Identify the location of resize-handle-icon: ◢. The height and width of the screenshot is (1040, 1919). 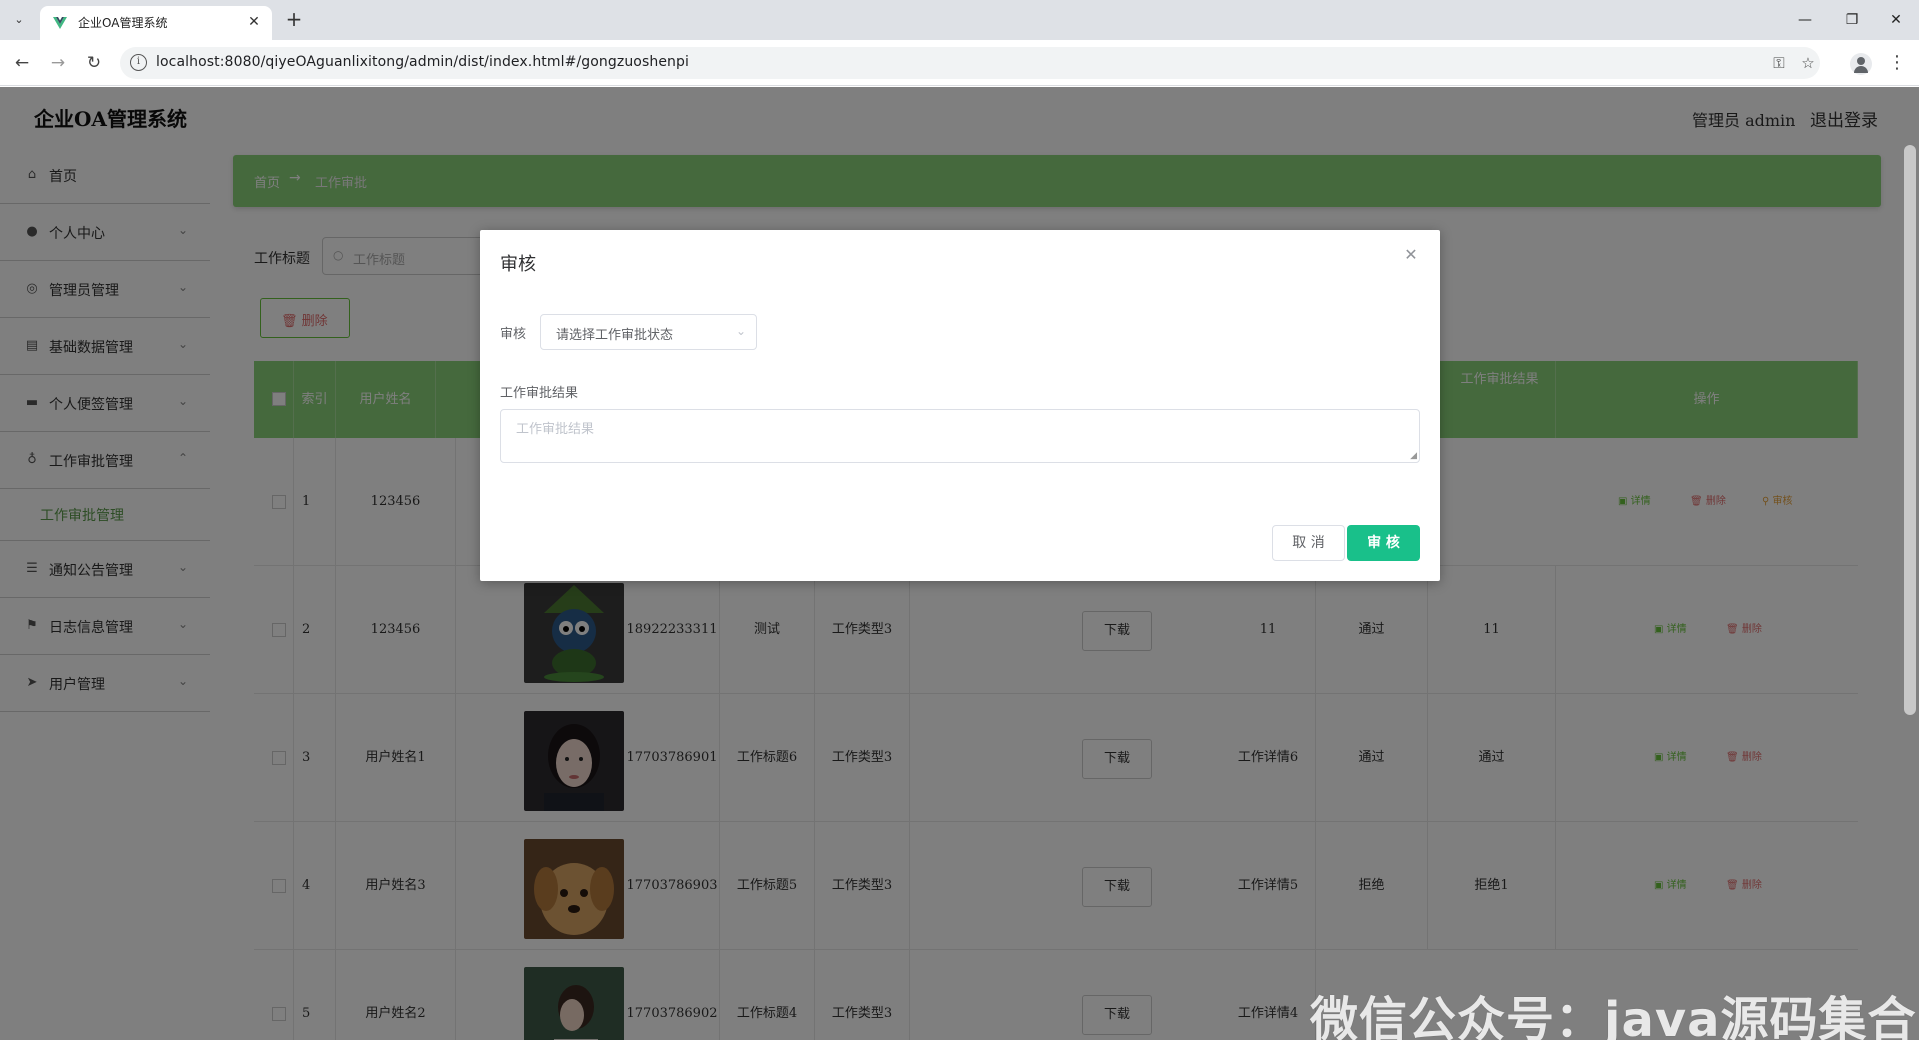
(1413, 456).